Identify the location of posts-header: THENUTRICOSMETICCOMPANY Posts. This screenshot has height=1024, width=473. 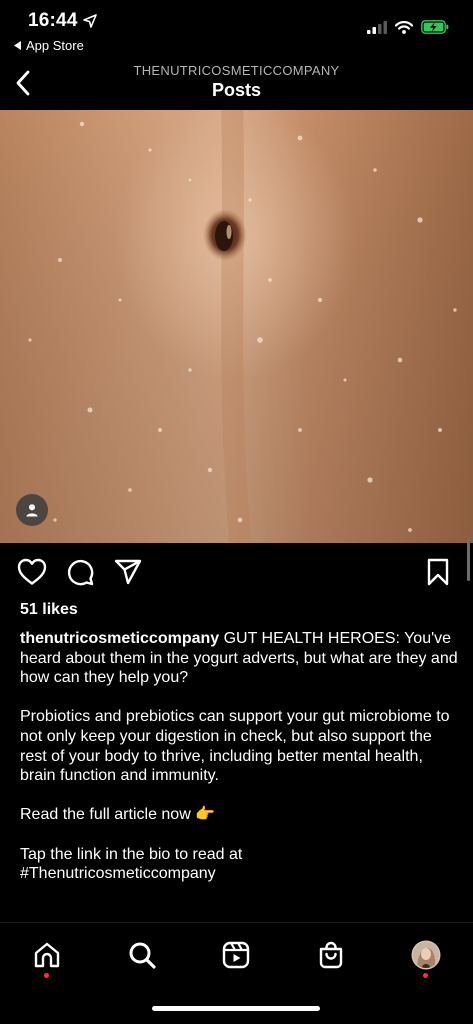
(236, 84).